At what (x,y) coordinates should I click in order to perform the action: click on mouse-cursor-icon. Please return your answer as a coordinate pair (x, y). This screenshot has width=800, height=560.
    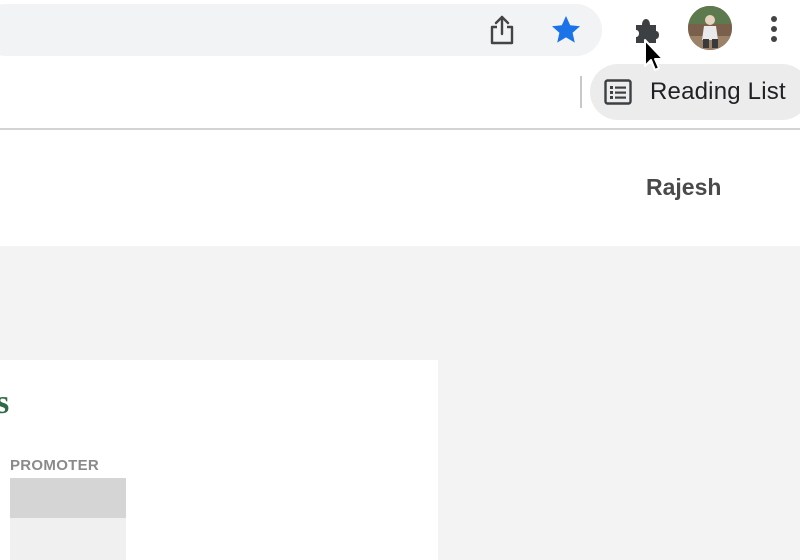
    Looking at the image, I should click on (654, 55).